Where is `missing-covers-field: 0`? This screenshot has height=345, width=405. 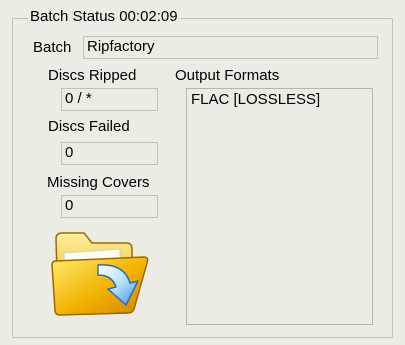 missing-covers-field: 0 is located at coordinates (109, 206).